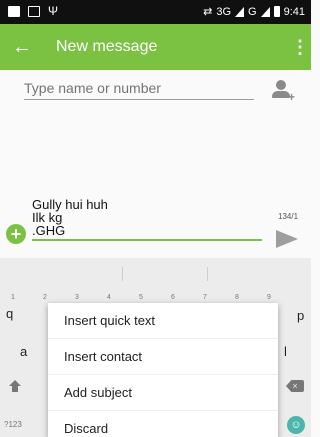 The width and height of the screenshot is (320, 437). What do you see at coordinates (77, 297) in the screenshot?
I see `key-hint: 3` at bounding box center [77, 297].